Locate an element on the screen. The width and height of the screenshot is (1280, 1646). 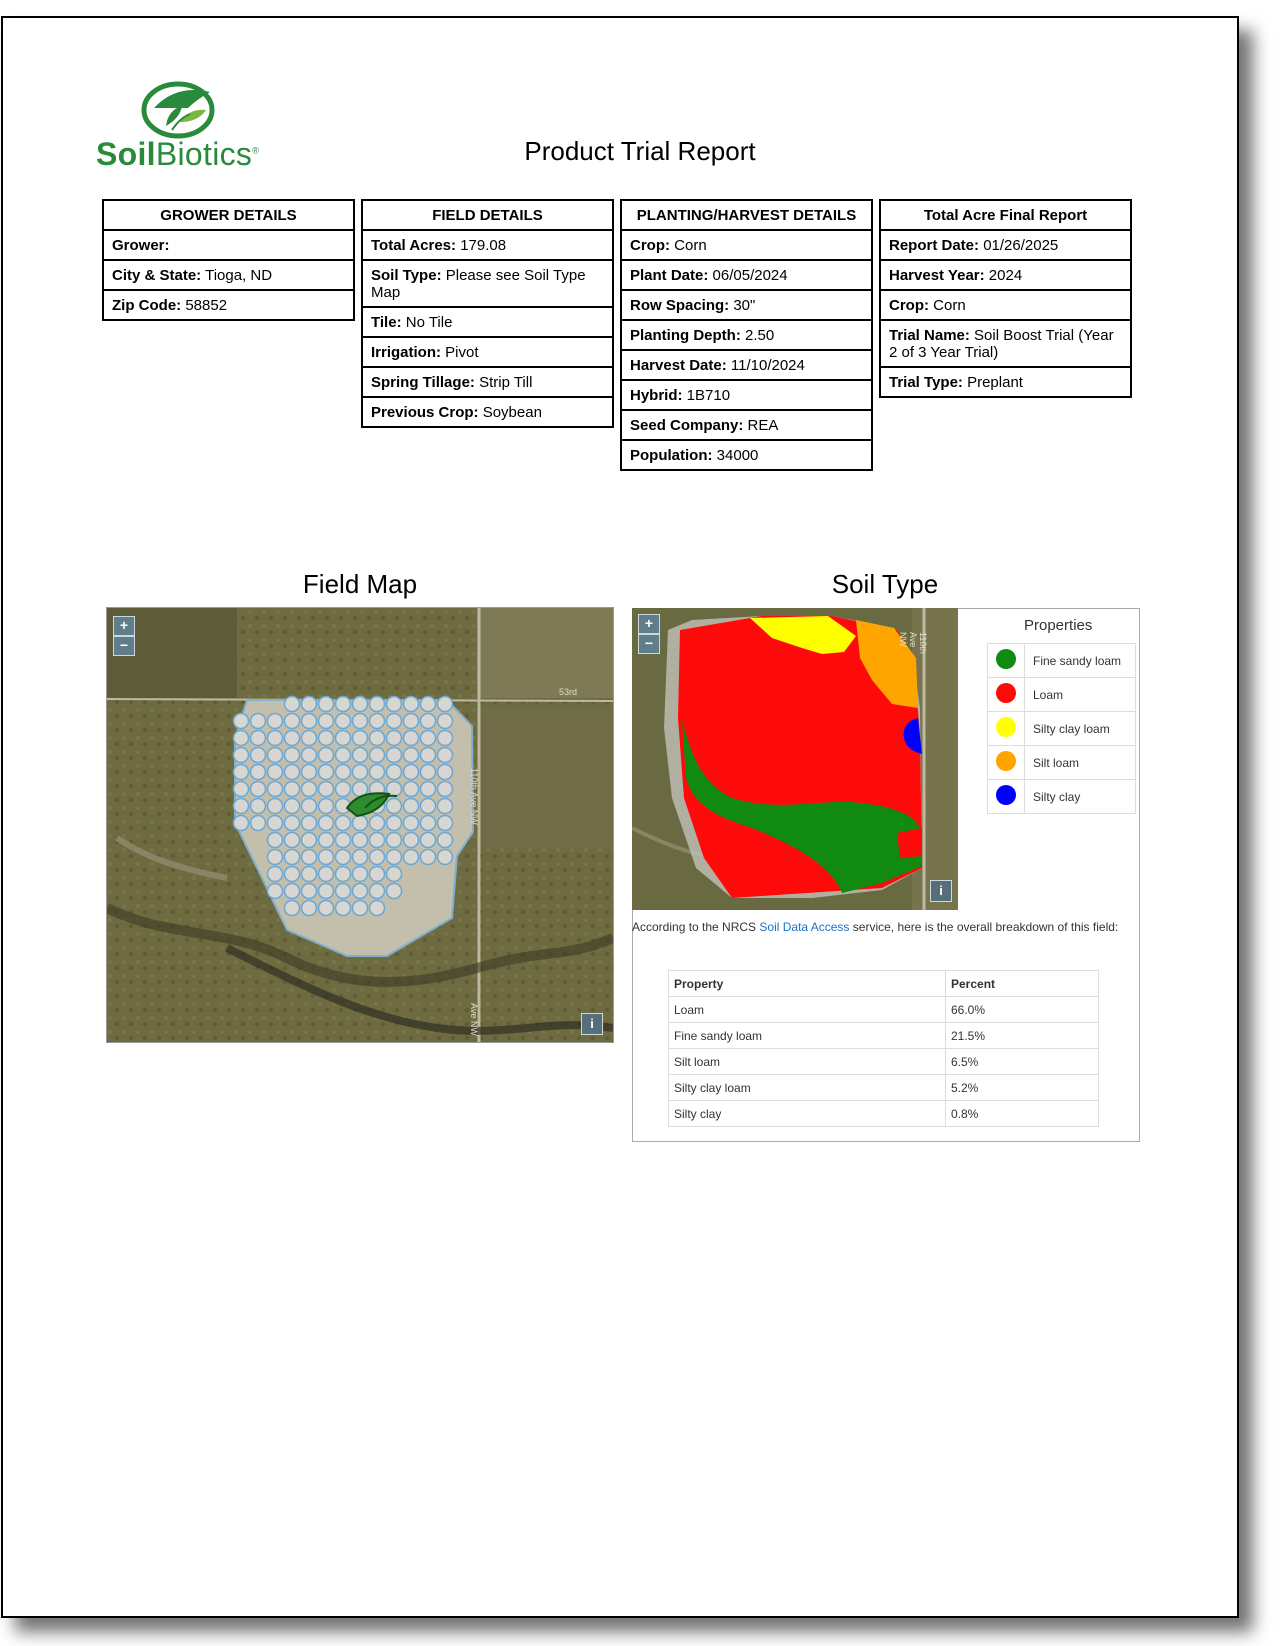
soil-zoom-out-button: − is located at coordinates (649, 644).